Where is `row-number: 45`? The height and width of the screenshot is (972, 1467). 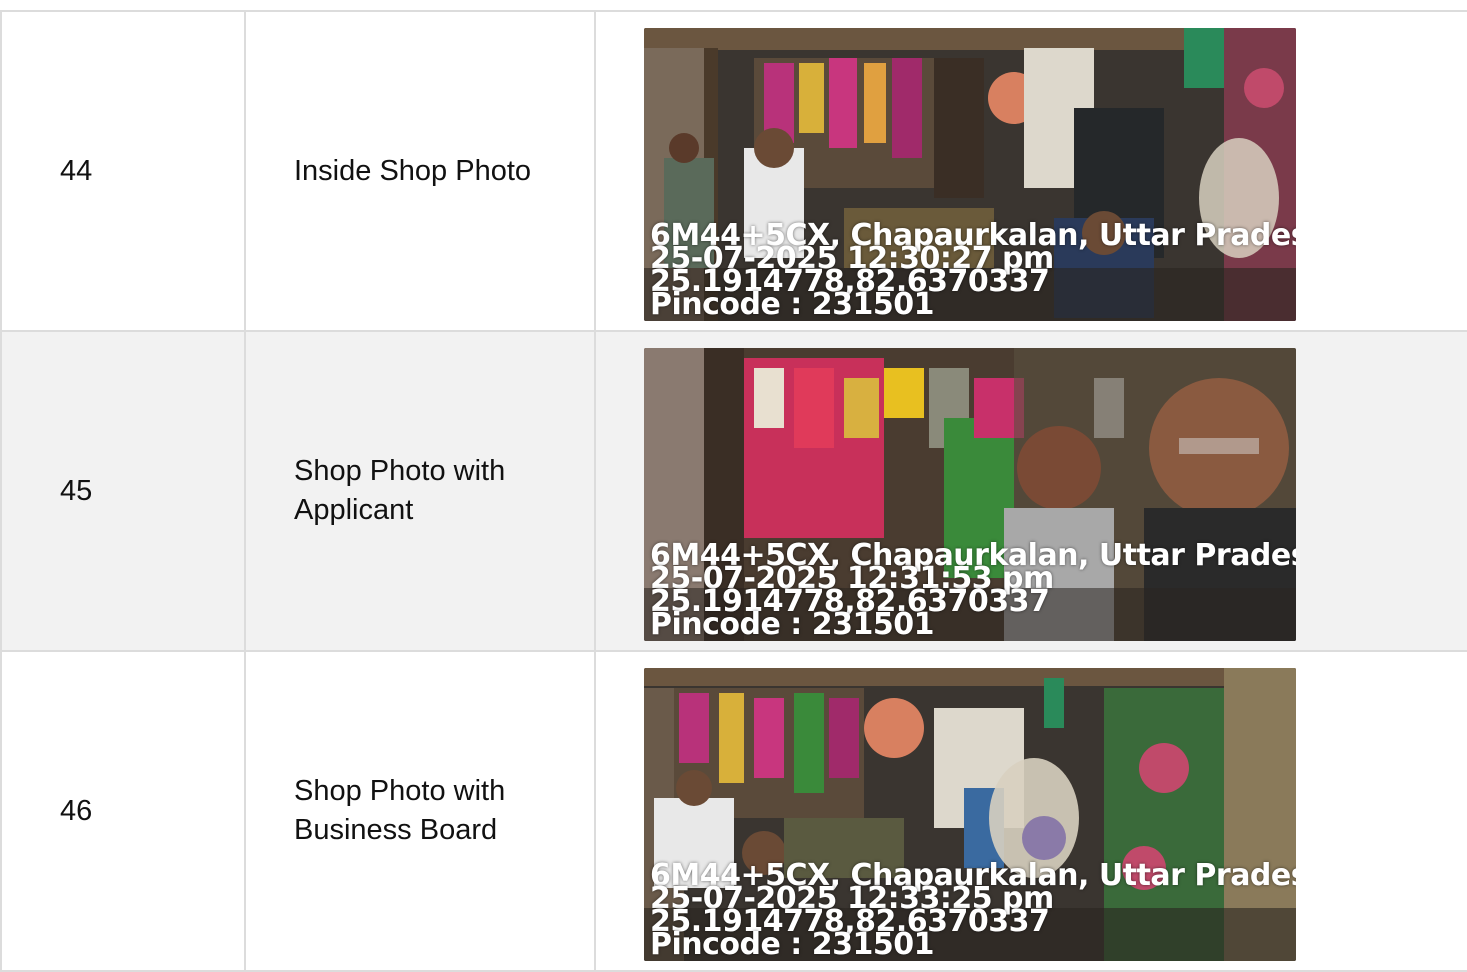 row-number: 45 is located at coordinates (123, 491).